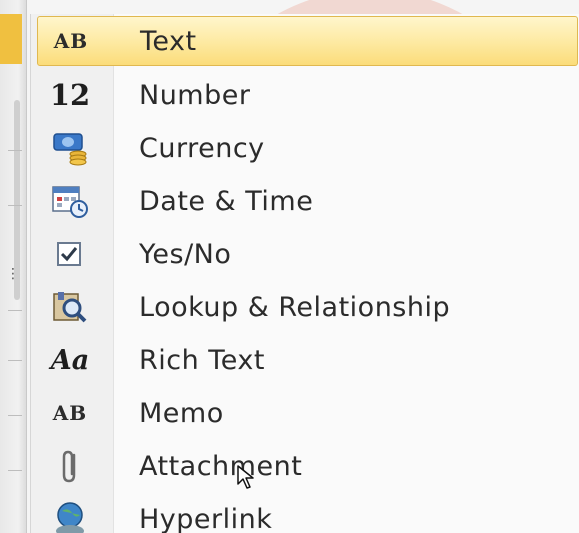 Image resolution: width=579 pixels, height=533 pixels. Describe the element at coordinates (181, 413) in the screenshot. I see `menu-item-label: Memo` at that location.